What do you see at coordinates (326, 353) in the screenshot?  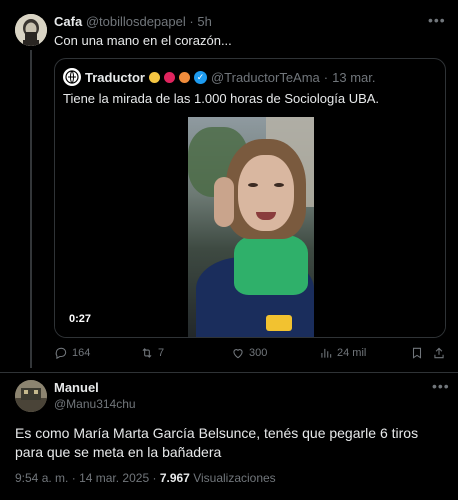 I see `views-chart-icon` at bounding box center [326, 353].